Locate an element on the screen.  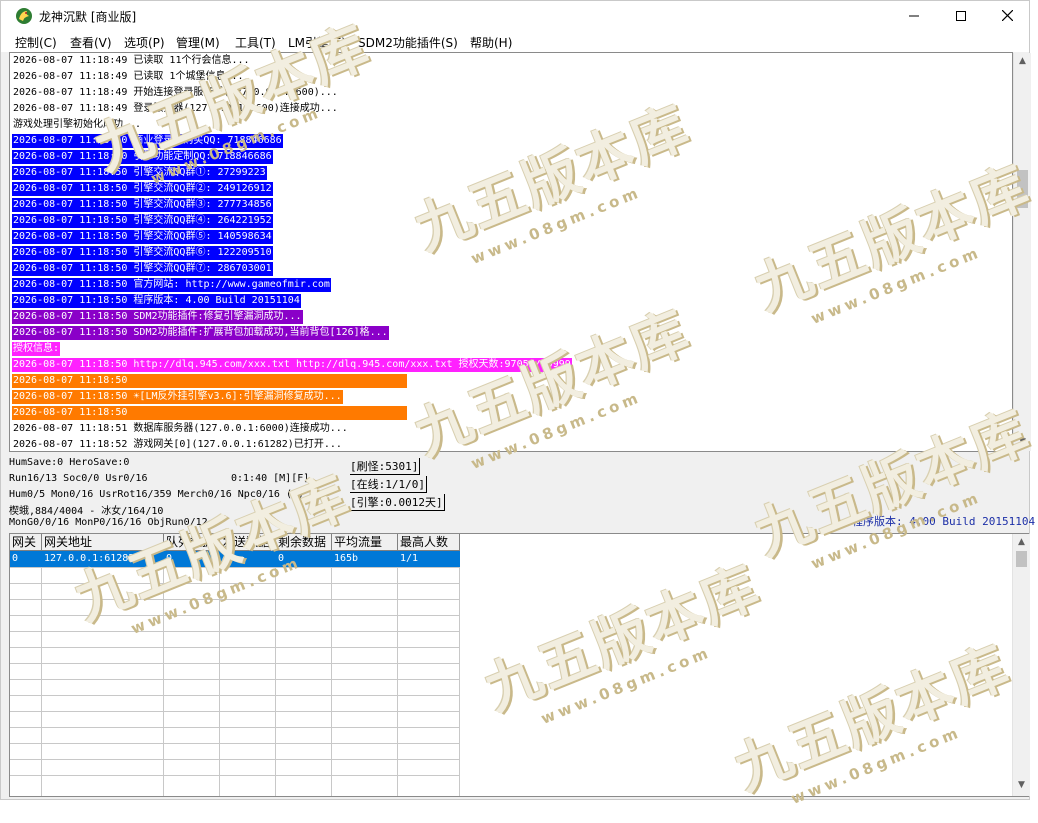
dragon-app-icon is located at coordinates (24, 16).